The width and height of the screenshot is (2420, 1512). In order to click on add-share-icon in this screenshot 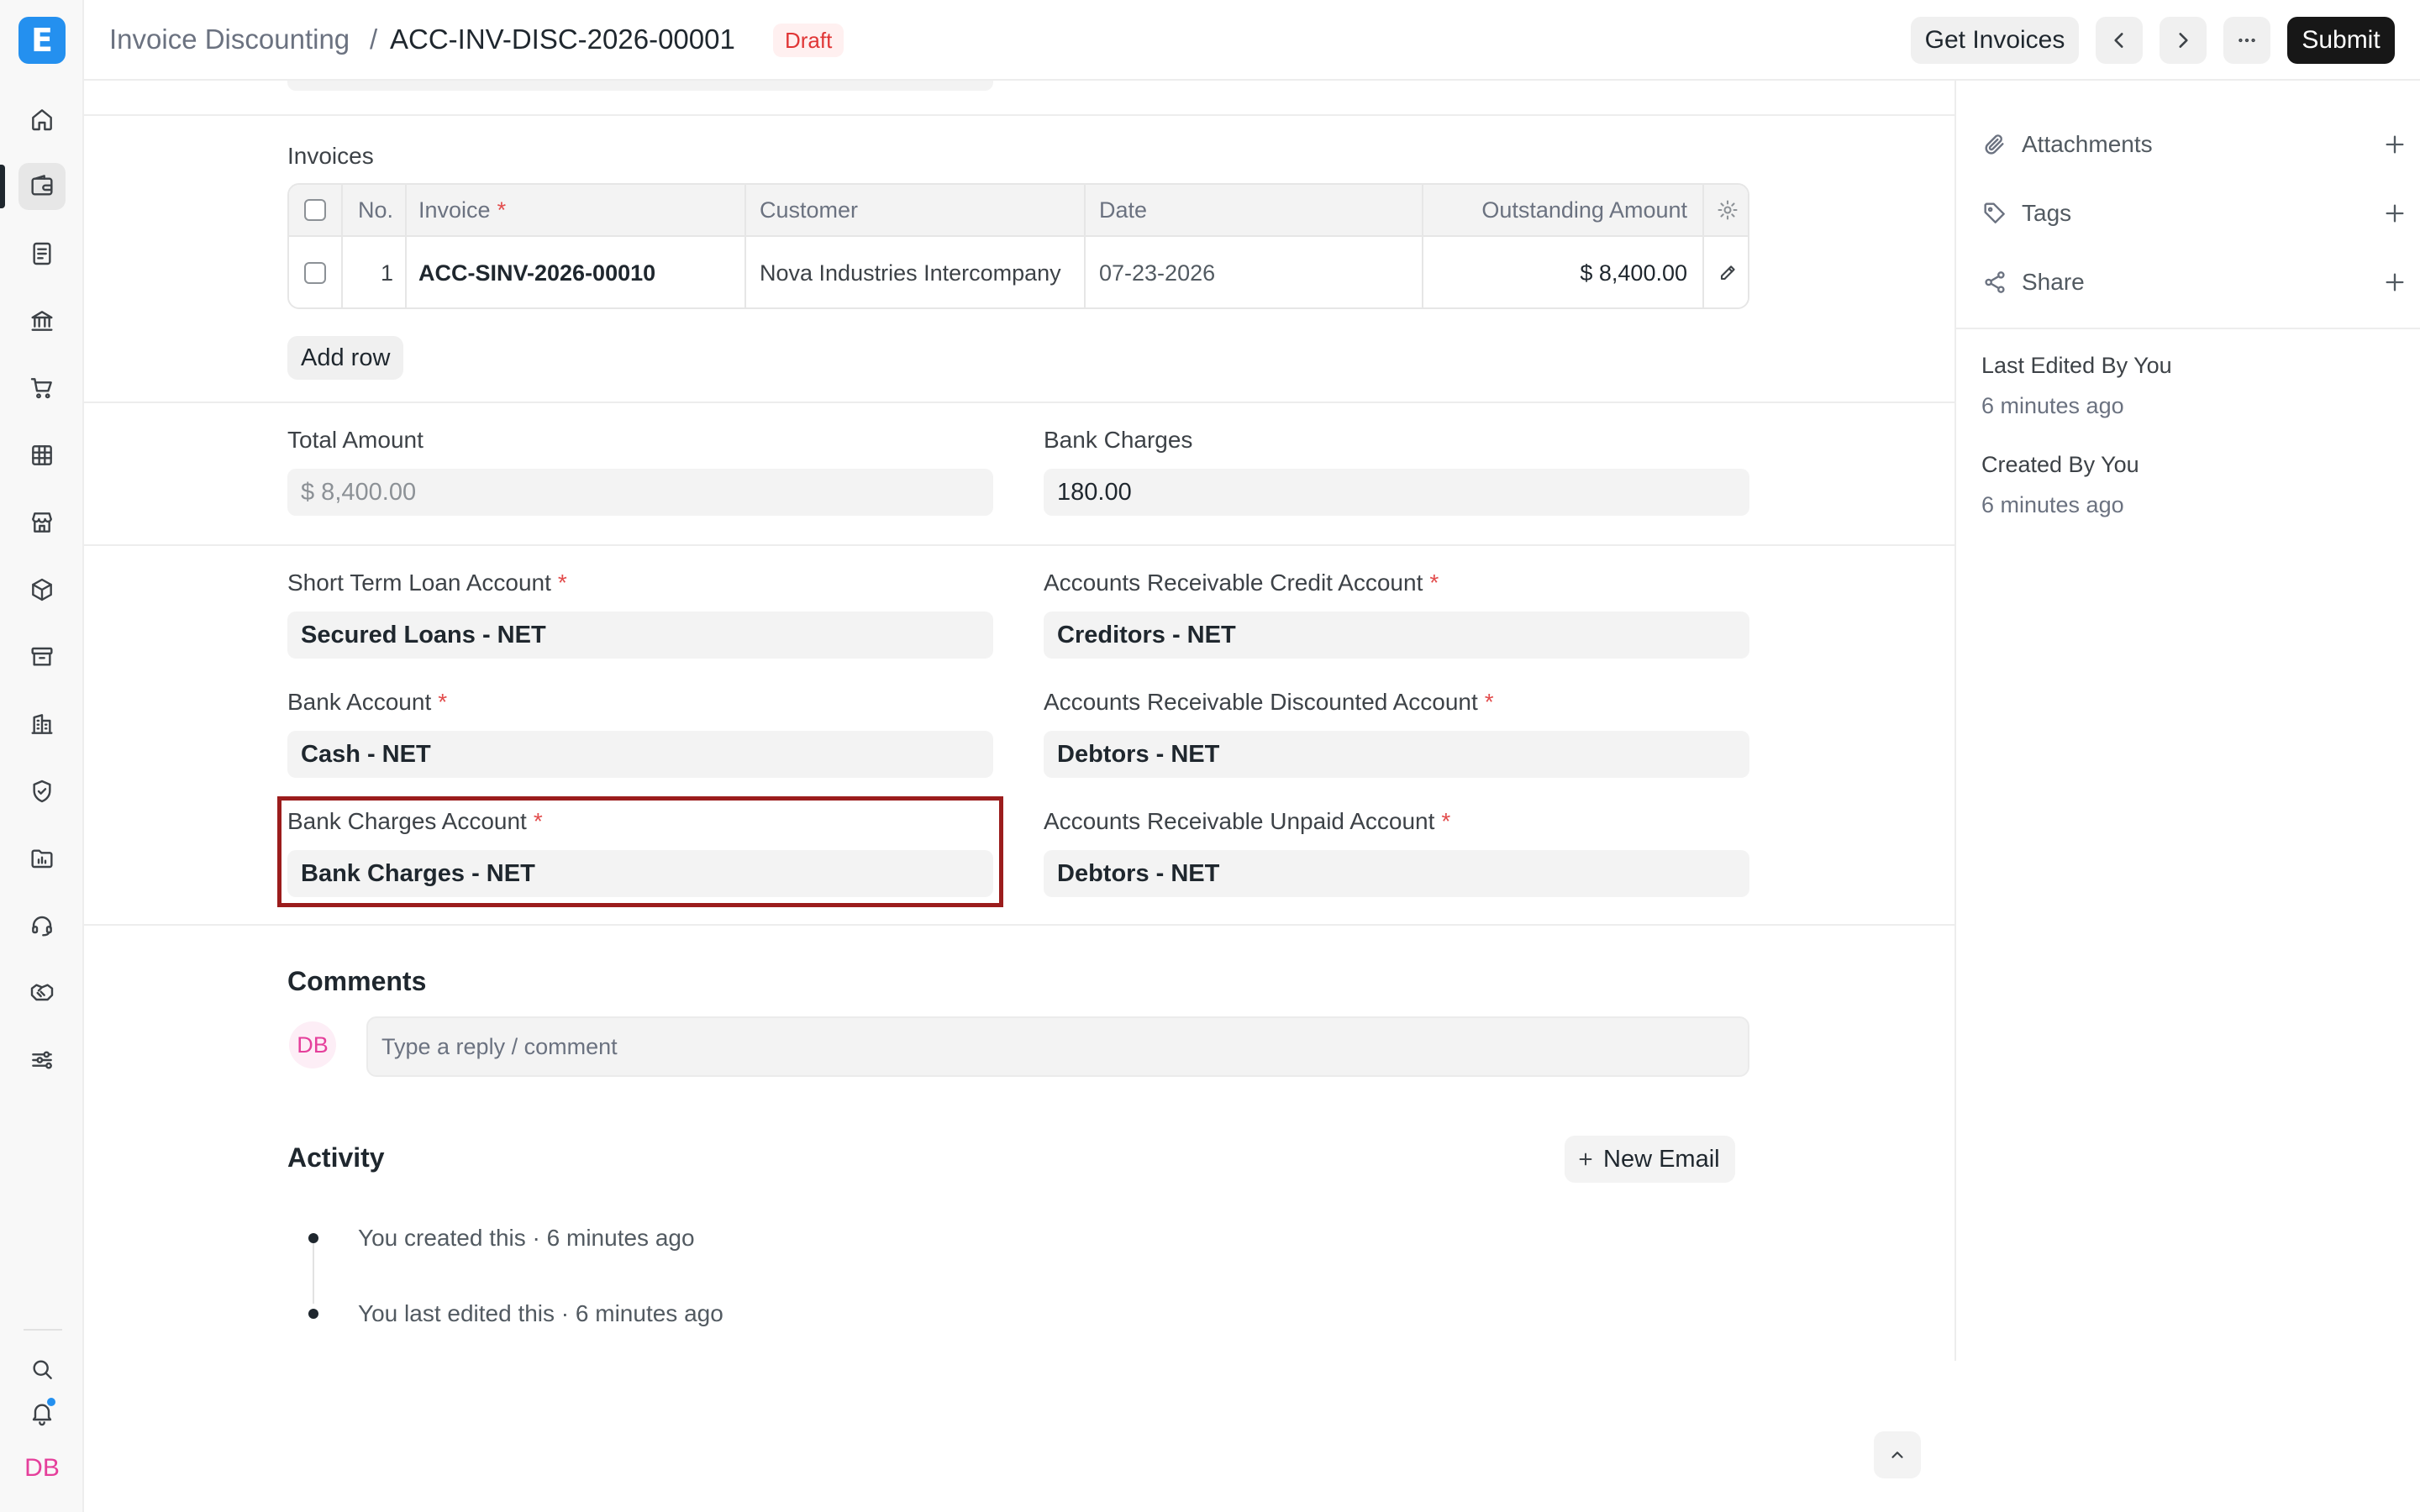, I will do `click(2395, 282)`.